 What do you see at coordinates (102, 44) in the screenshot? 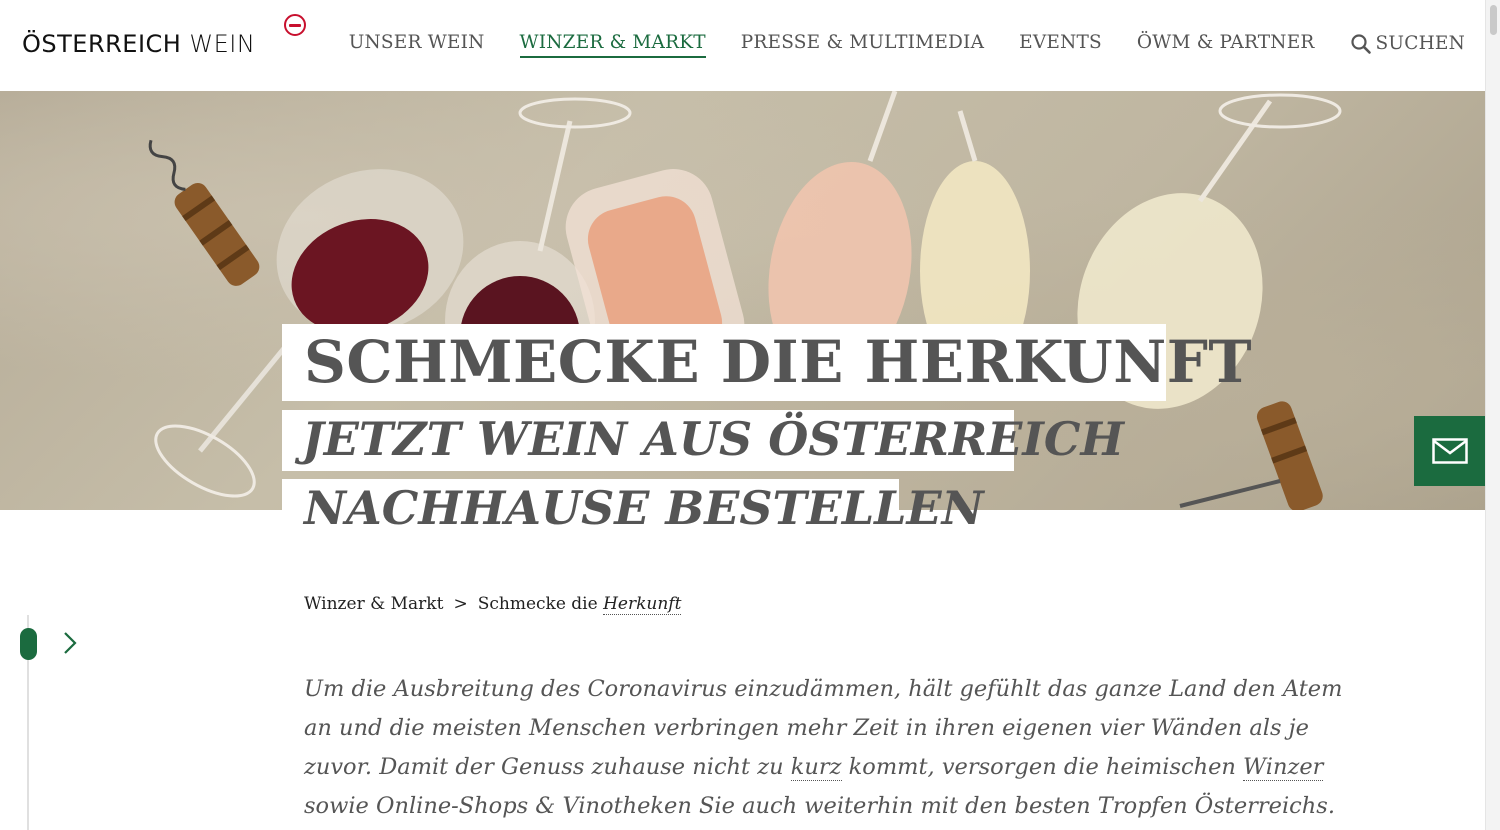
I see `logo-text-main: ÖSTERREICH` at bounding box center [102, 44].